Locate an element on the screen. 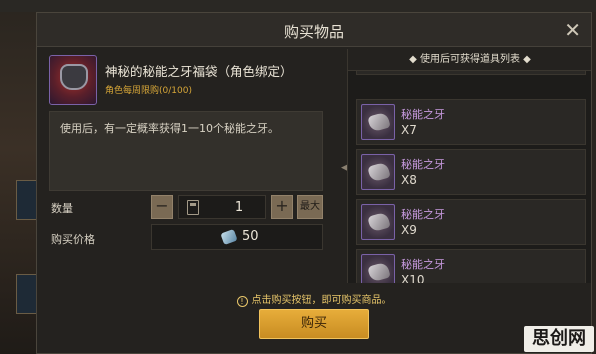 The image size is (596, 354). item-purchase-limit: 角色每周限购(0/100) is located at coordinates (148, 91).